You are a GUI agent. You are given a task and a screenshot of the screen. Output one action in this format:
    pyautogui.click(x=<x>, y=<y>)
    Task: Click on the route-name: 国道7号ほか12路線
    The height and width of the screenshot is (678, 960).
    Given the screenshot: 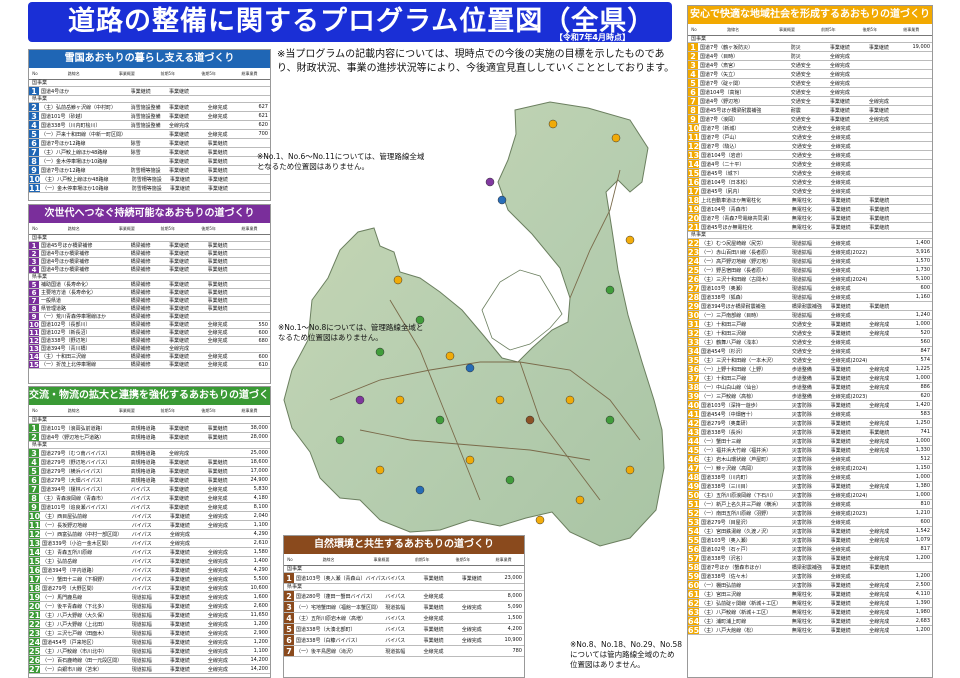 What is the action you would take?
    pyautogui.click(x=63, y=170)
    